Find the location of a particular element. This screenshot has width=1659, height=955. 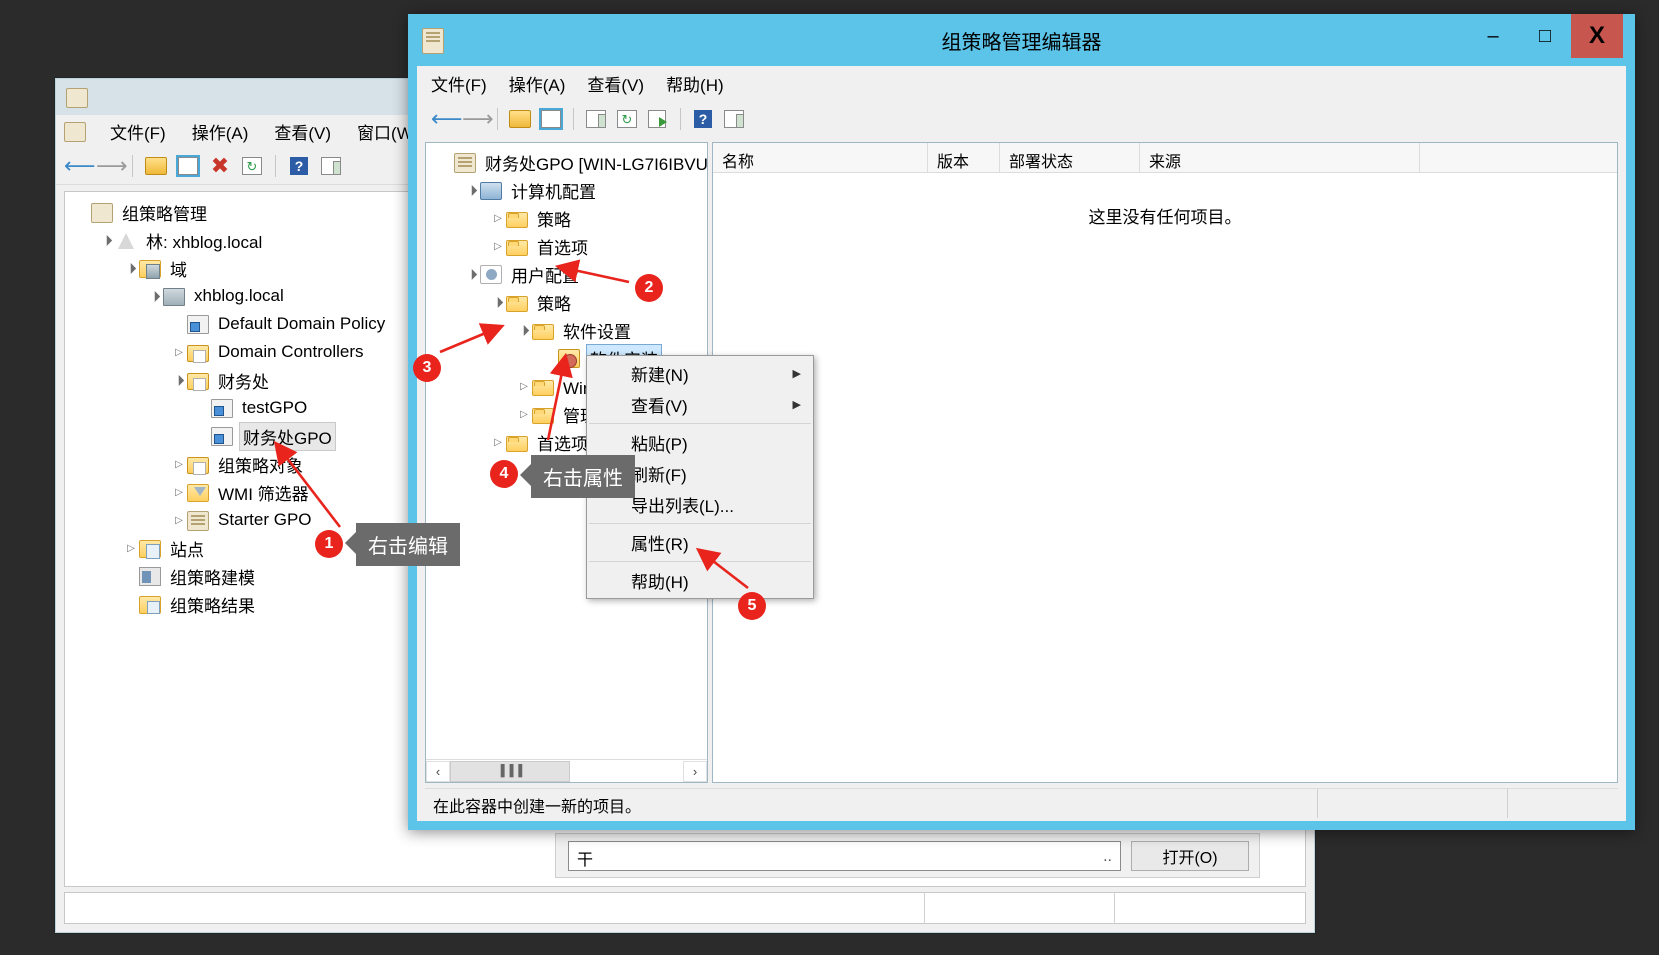

window-controls: – □ X is located at coordinates (1545, 36).